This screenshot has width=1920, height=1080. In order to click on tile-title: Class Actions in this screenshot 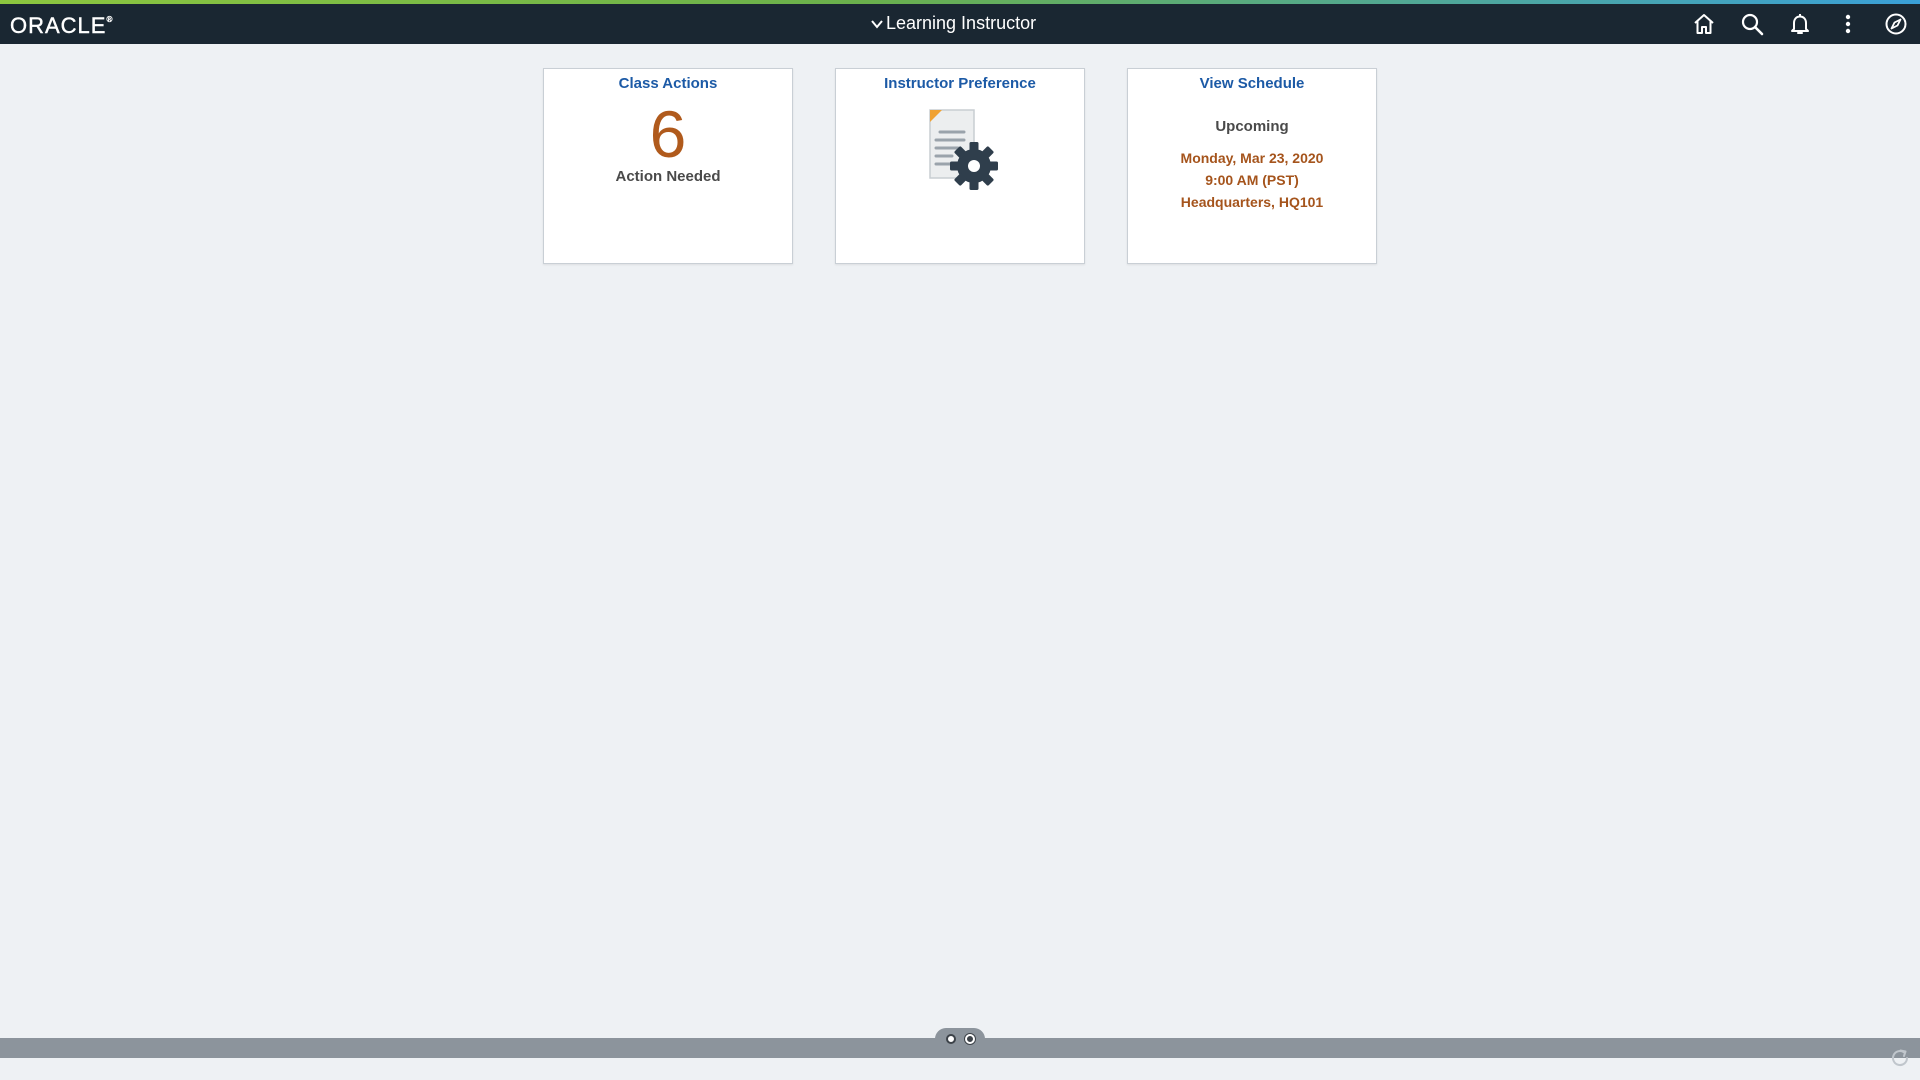, I will do `click(668, 83)`.